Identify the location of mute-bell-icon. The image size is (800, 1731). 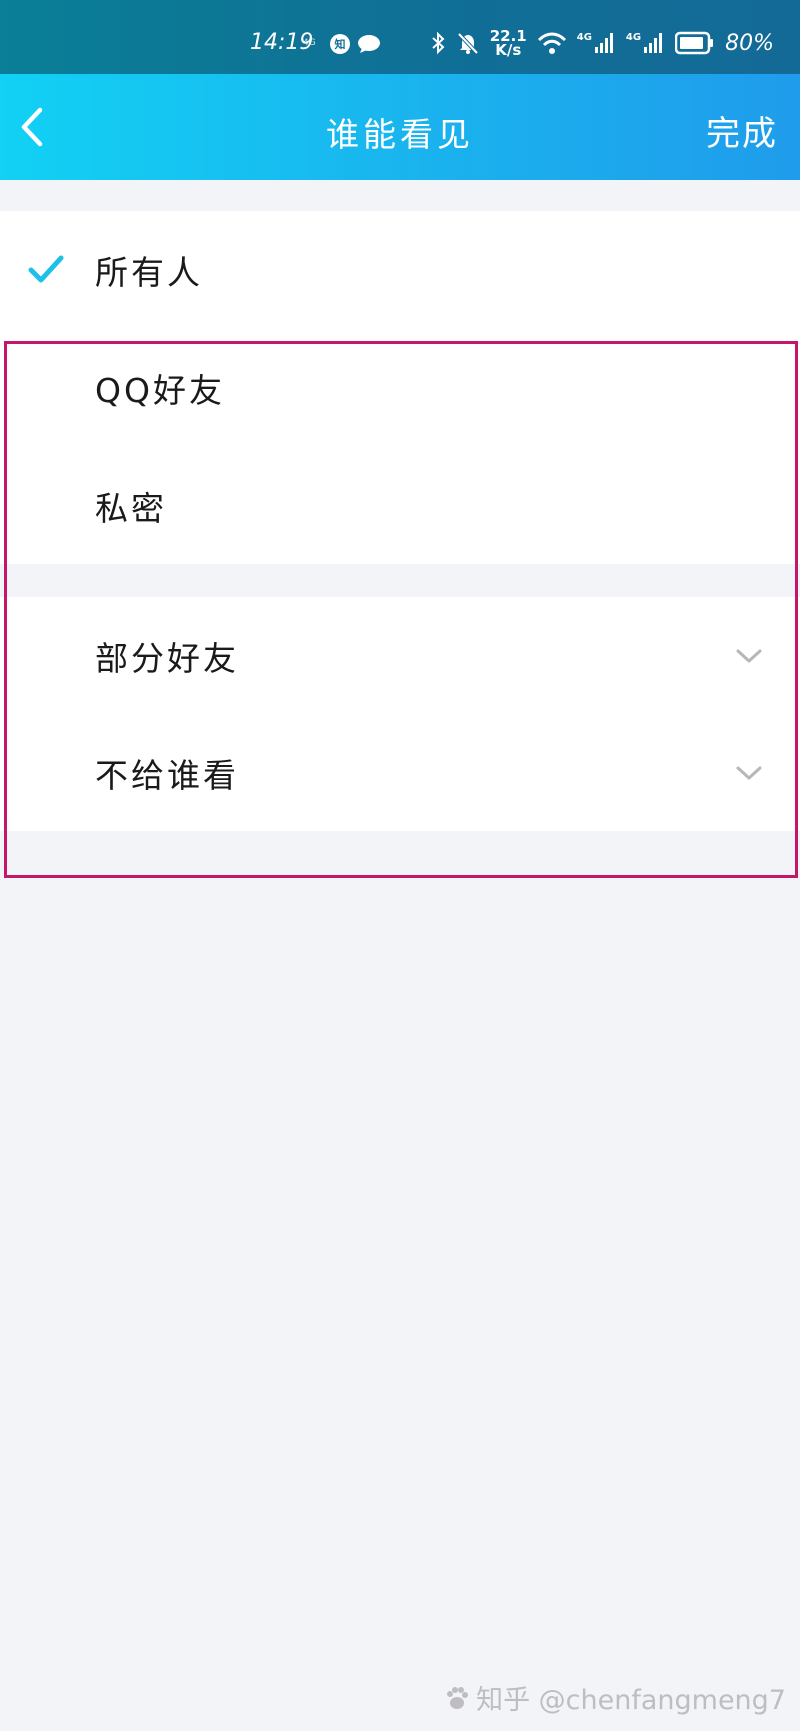
(468, 43).